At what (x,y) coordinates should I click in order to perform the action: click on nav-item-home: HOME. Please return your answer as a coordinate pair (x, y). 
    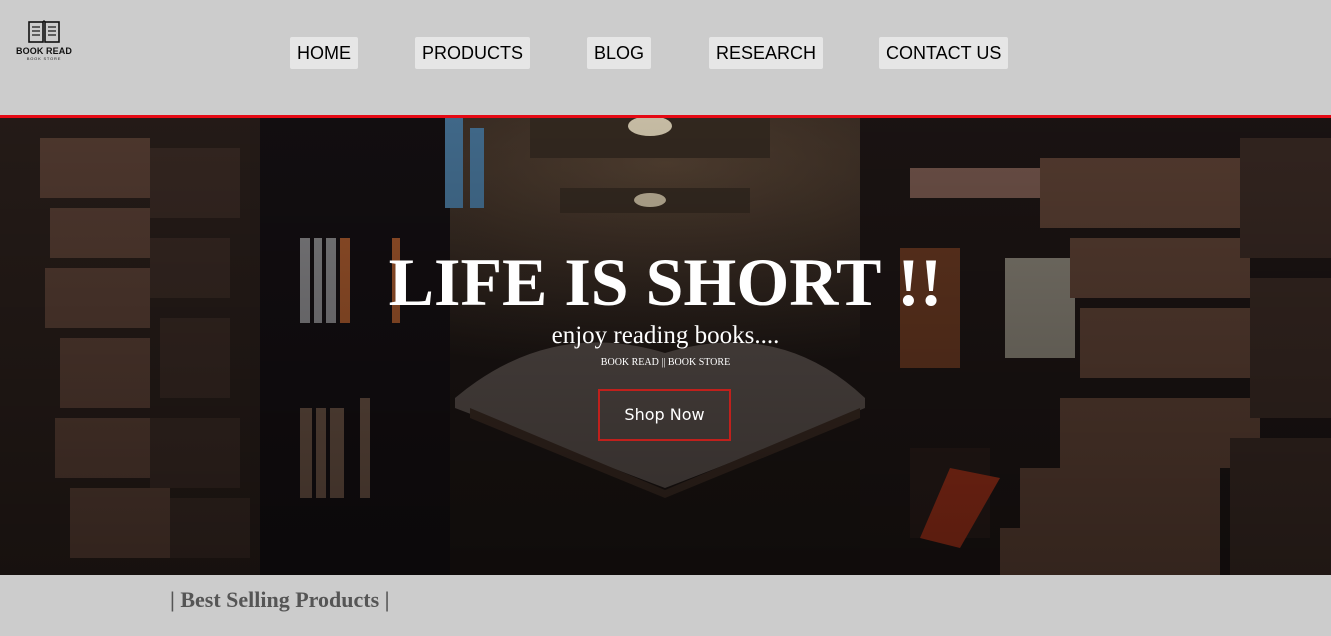
    Looking at the image, I should click on (324, 53).